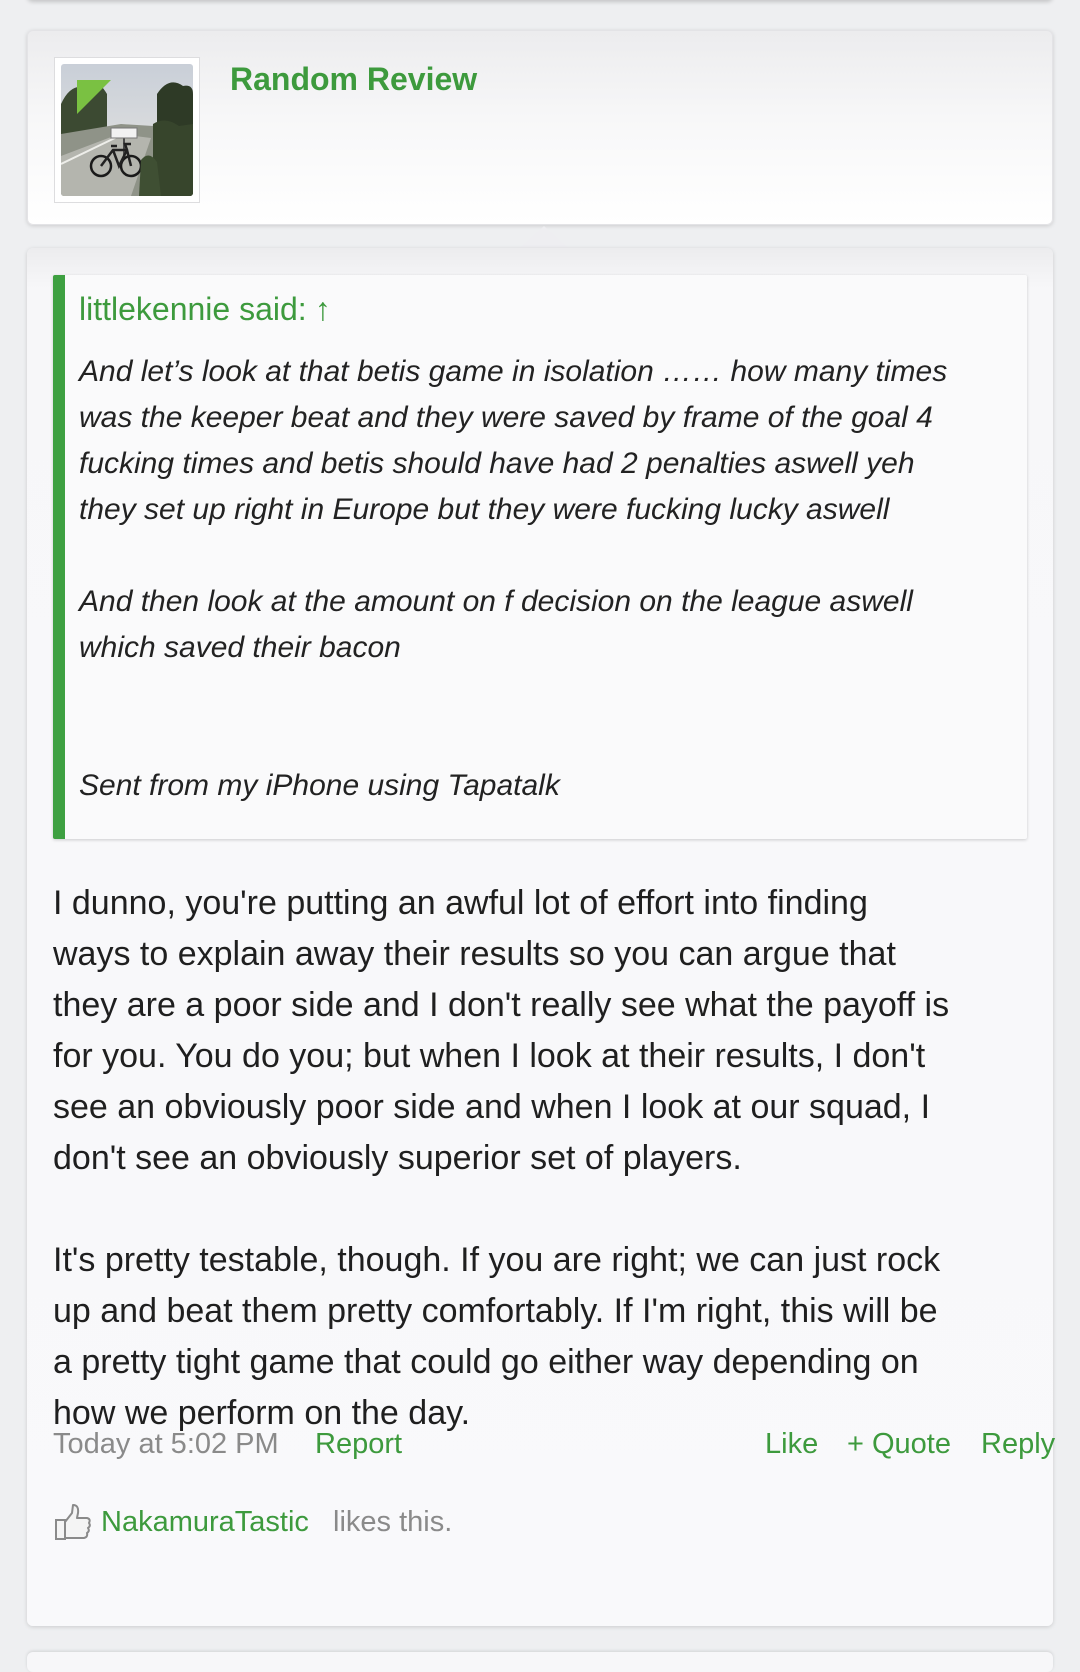 This screenshot has width=1080, height=1672. What do you see at coordinates (1018, 1444) in the screenshot?
I see `reply-button: Reply` at bounding box center [1018, 1444].